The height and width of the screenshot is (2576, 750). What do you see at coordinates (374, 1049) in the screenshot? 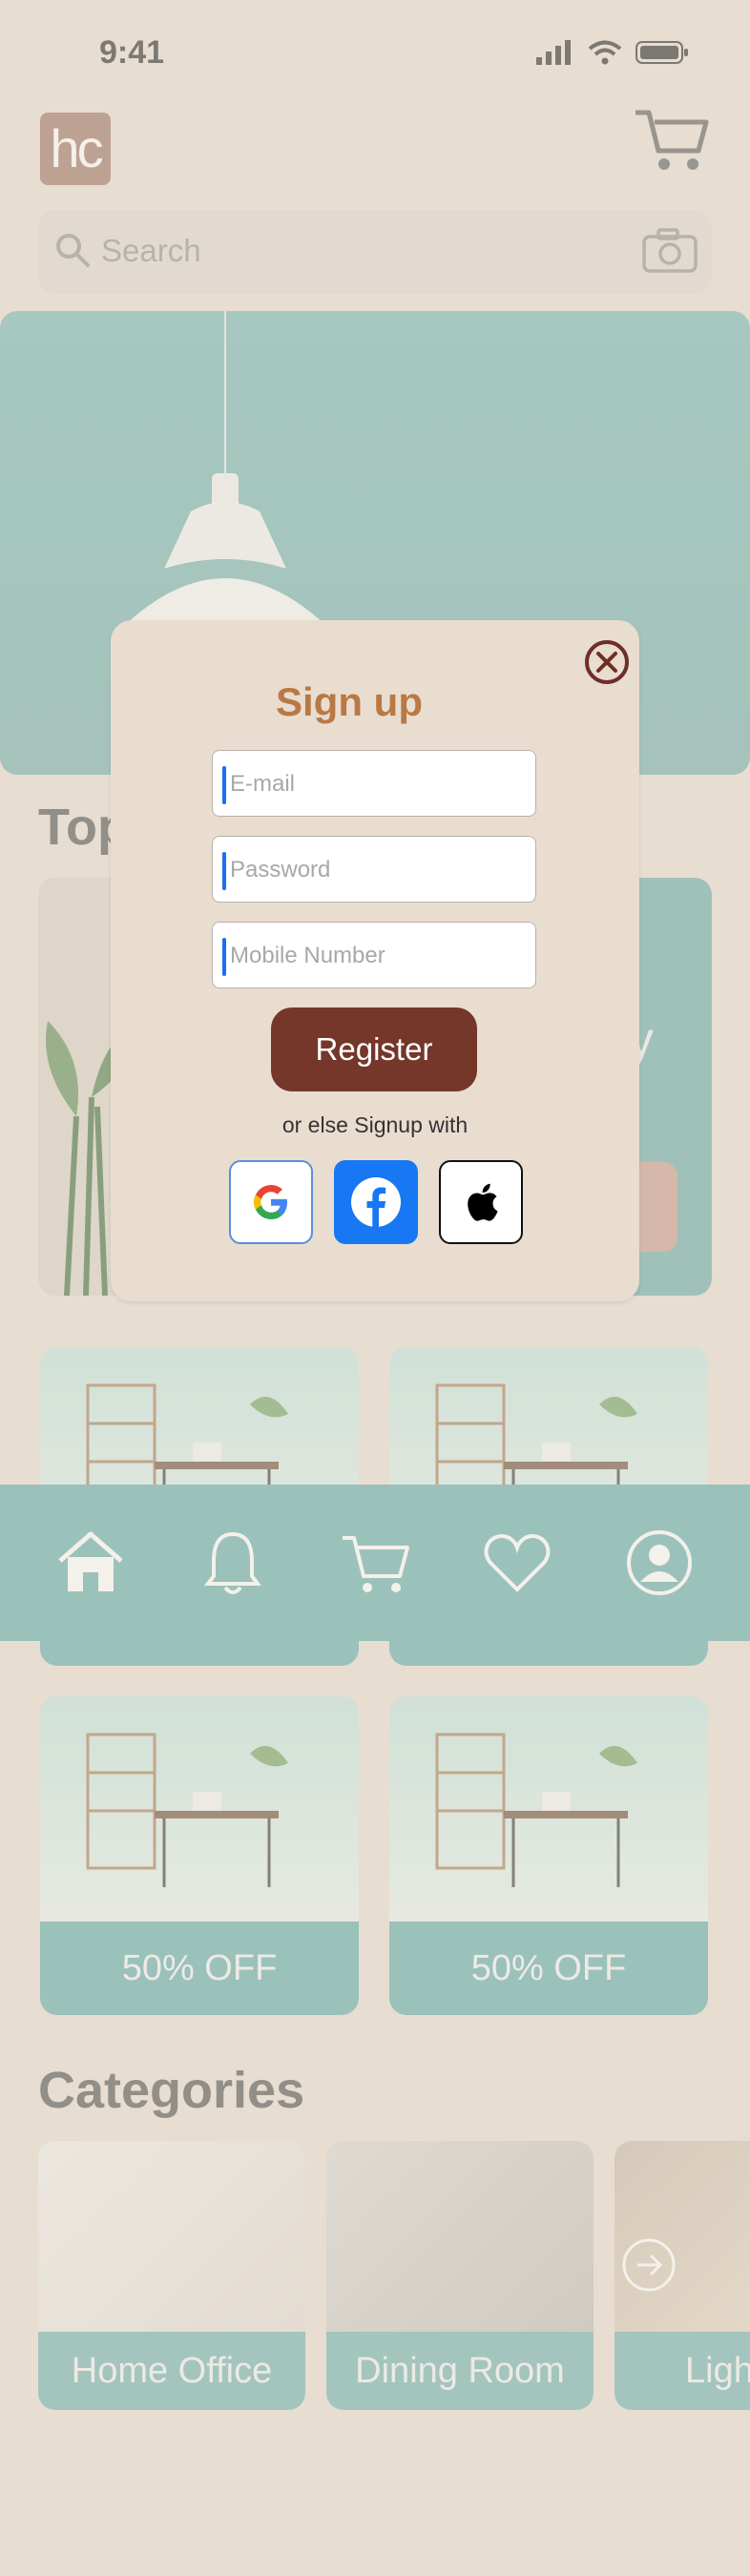
I see `register-button: Register` at bounding box center [374, 1049].